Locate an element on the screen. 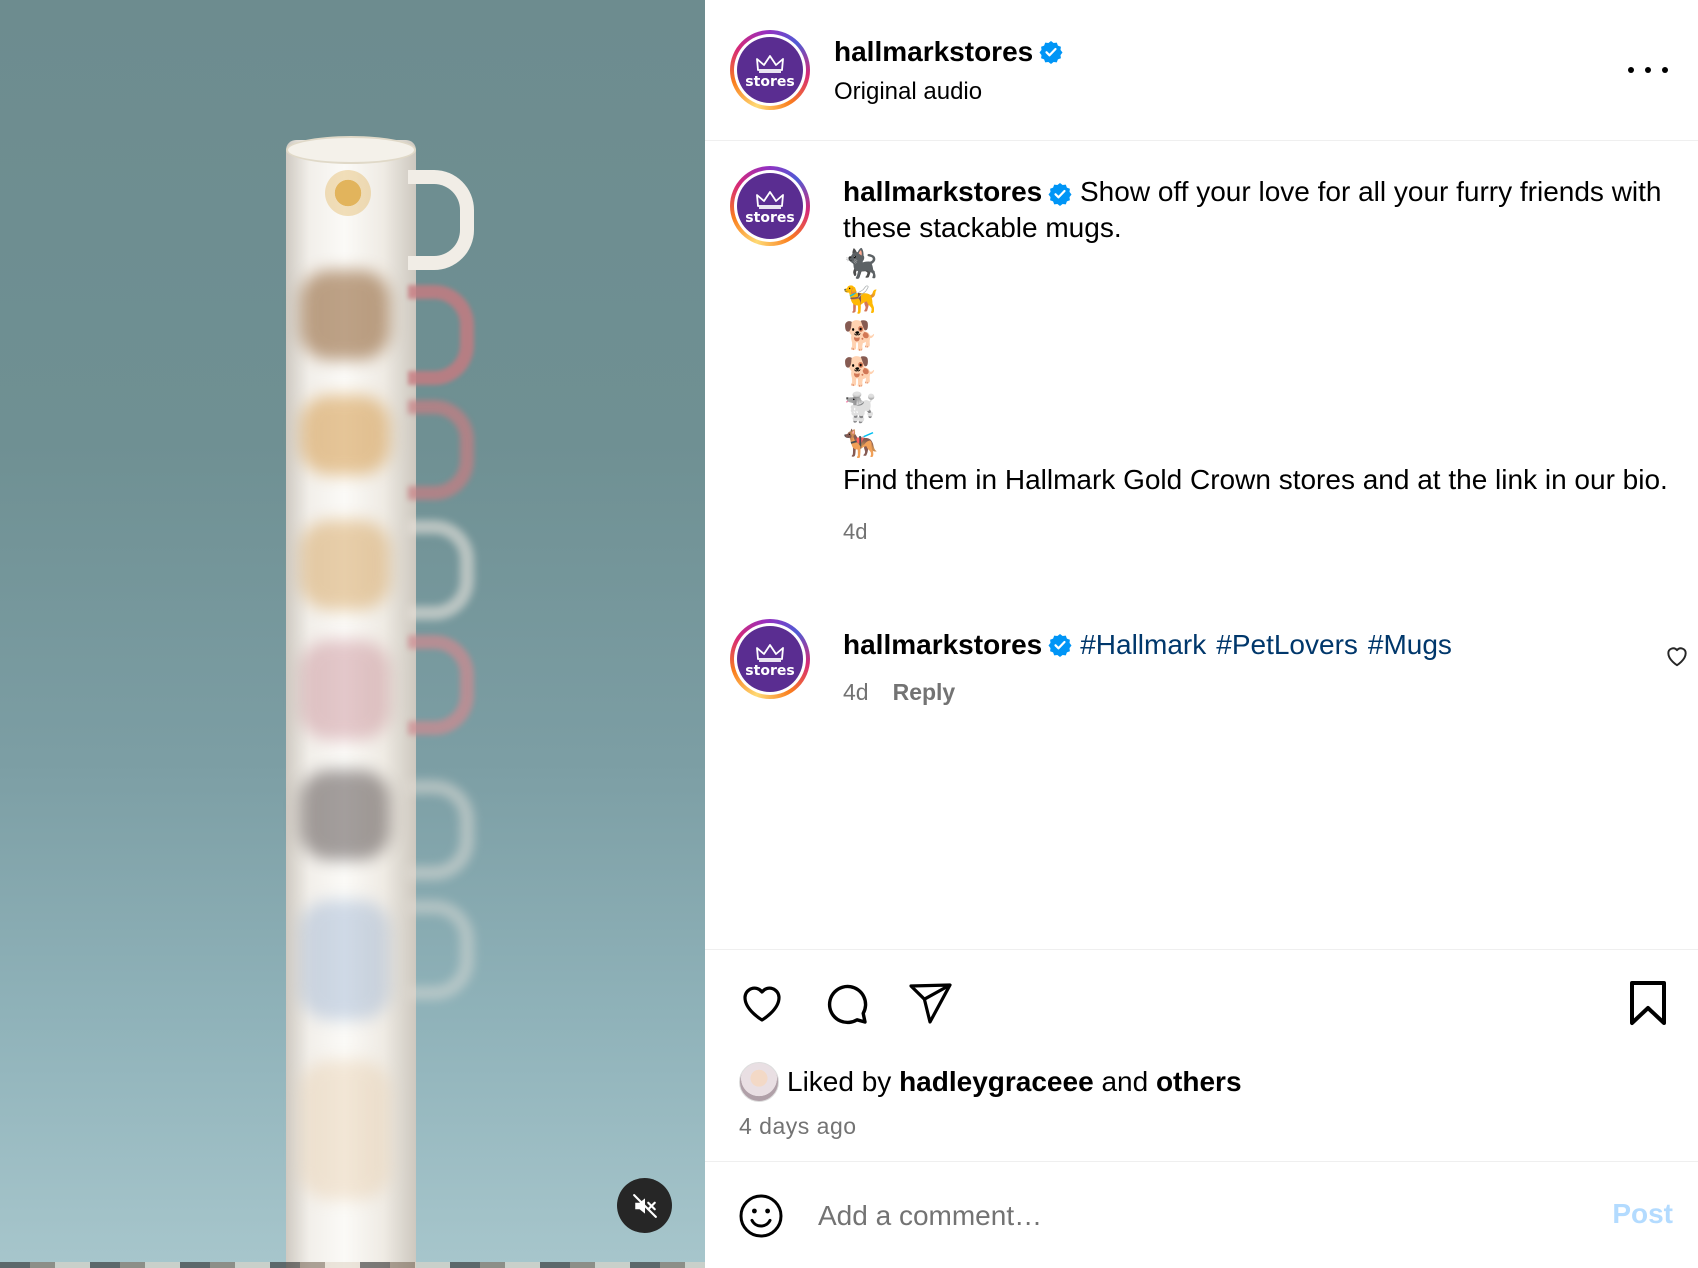 This screenshot has width=1698, height=1268. comment-input is located at coordinates (1168, 1216).